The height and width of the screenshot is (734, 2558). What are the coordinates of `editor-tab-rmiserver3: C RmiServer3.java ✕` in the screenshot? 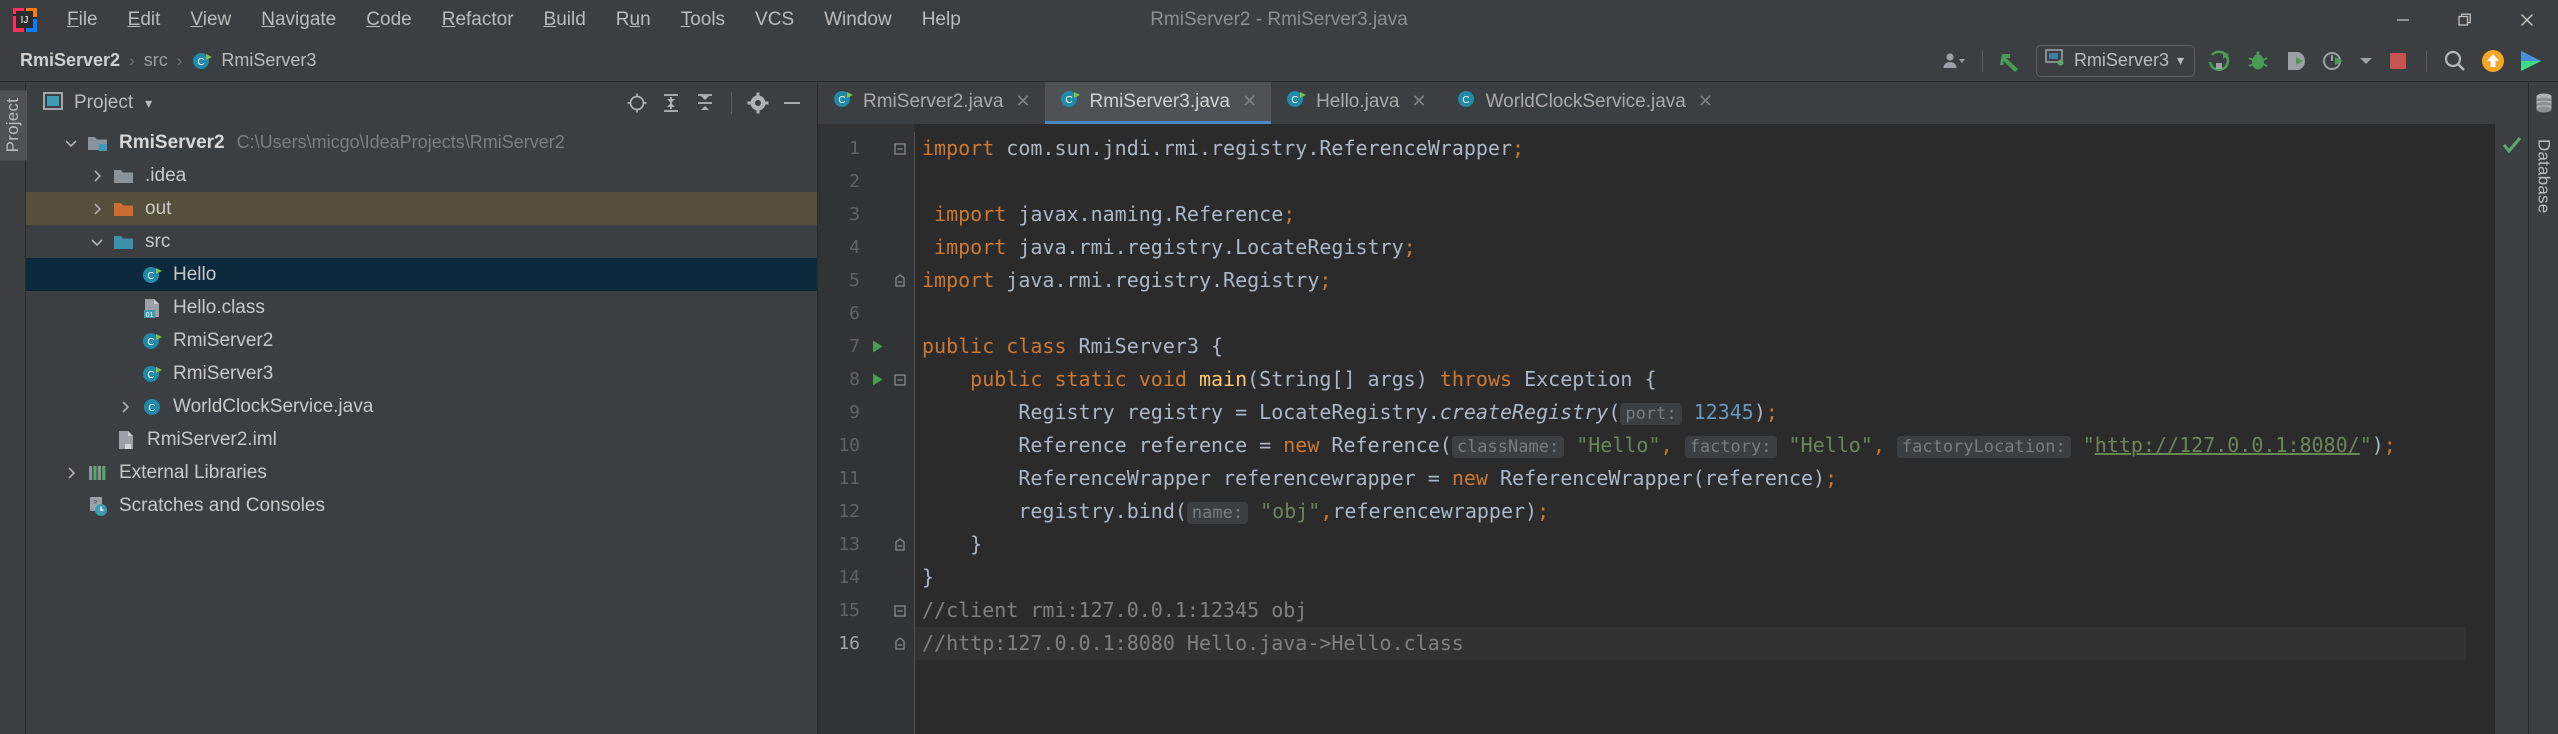 It's located at (1158, 103).